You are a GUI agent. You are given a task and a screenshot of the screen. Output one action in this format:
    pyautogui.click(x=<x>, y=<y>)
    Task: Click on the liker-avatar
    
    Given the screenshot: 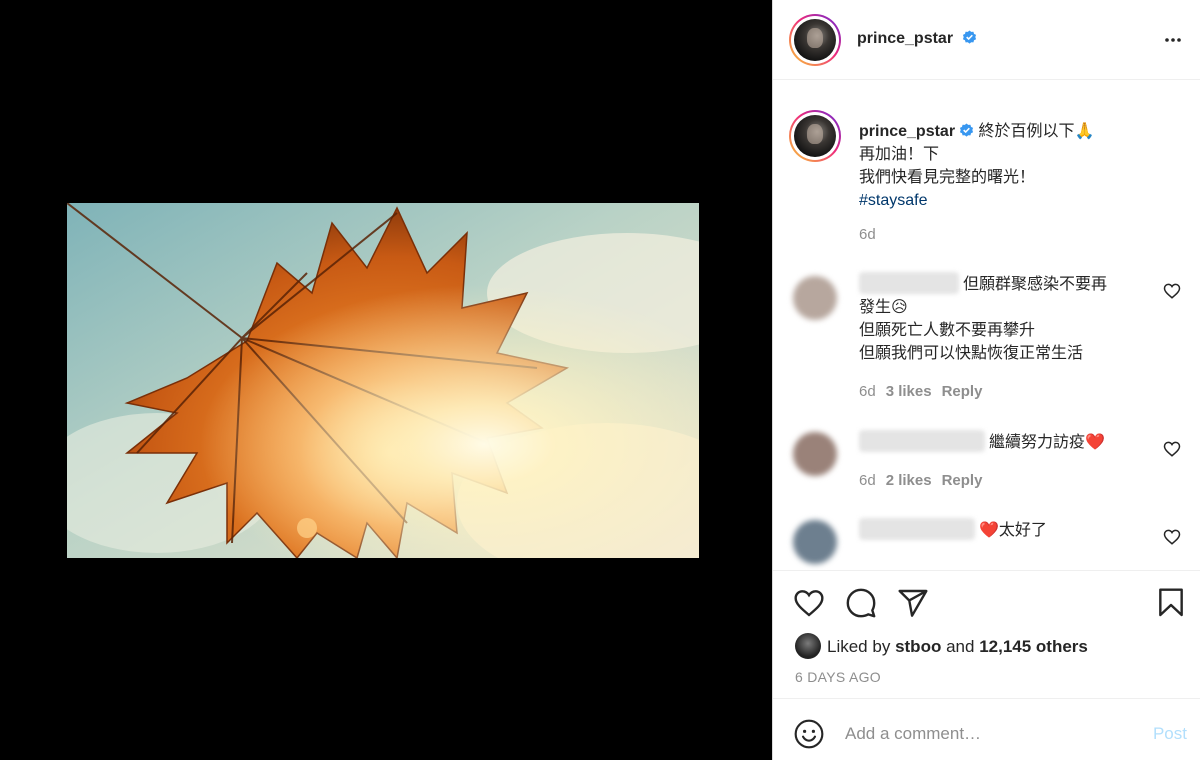 What is the action you would take?
    pyautogui.click(x=808, y=646)
    